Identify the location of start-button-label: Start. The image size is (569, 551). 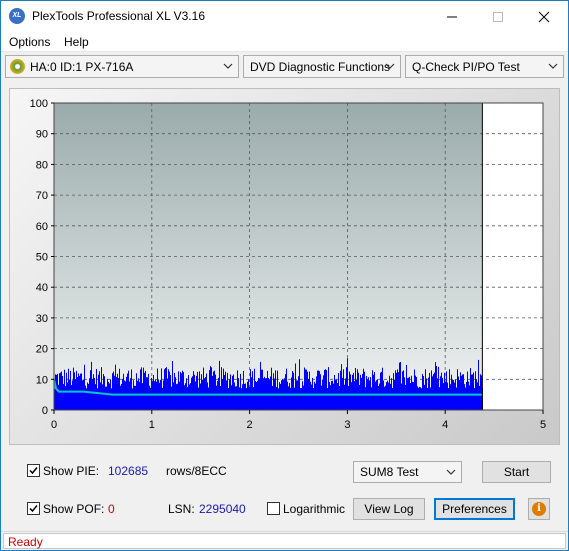
(516, 472).